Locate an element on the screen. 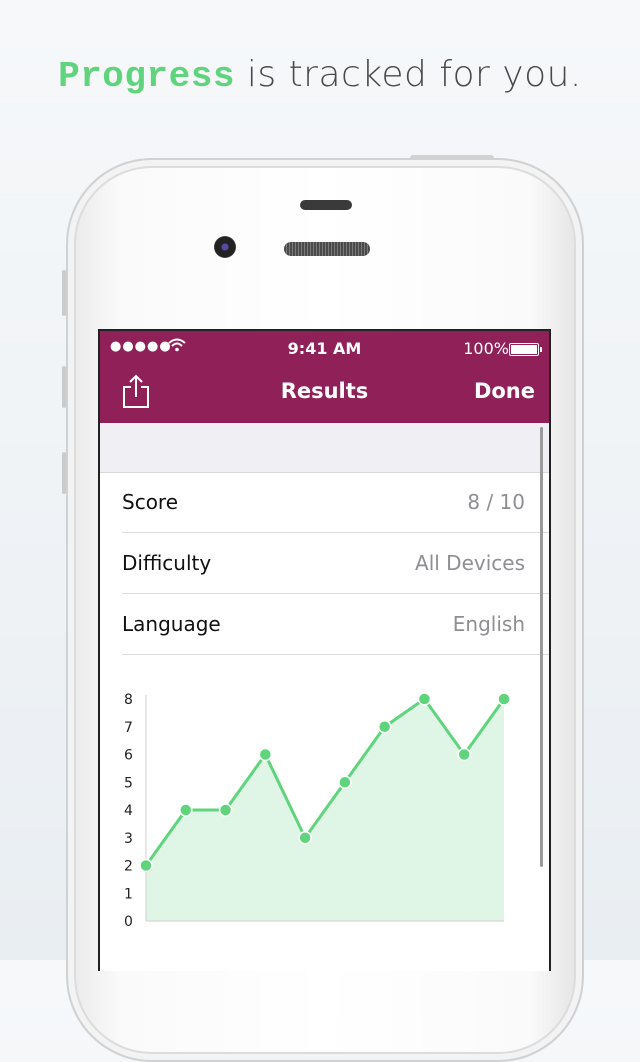 This screenshot has height=1062, width=640. score-label: Score is located at coordinates (150, 502).